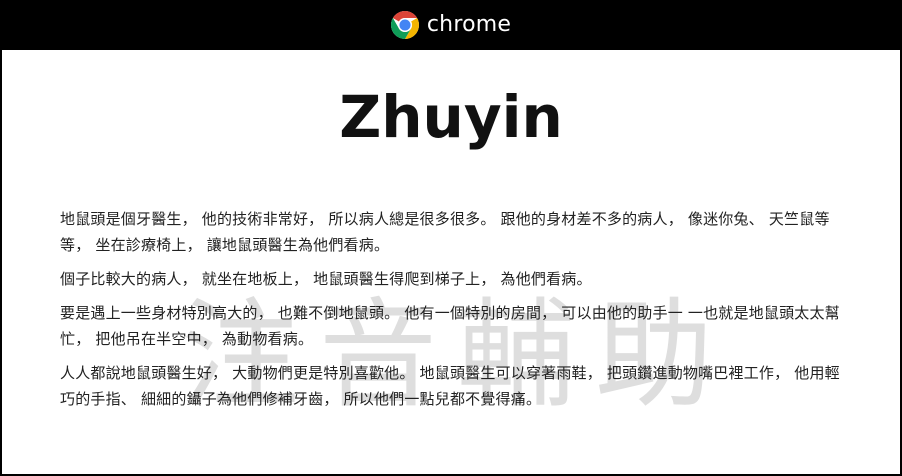 This screenshot has height=476, width=902. What do you see at coordinates (469, 24) in the screenshot?
I see `brand-name: chrome` at bounding box center [469, 24].